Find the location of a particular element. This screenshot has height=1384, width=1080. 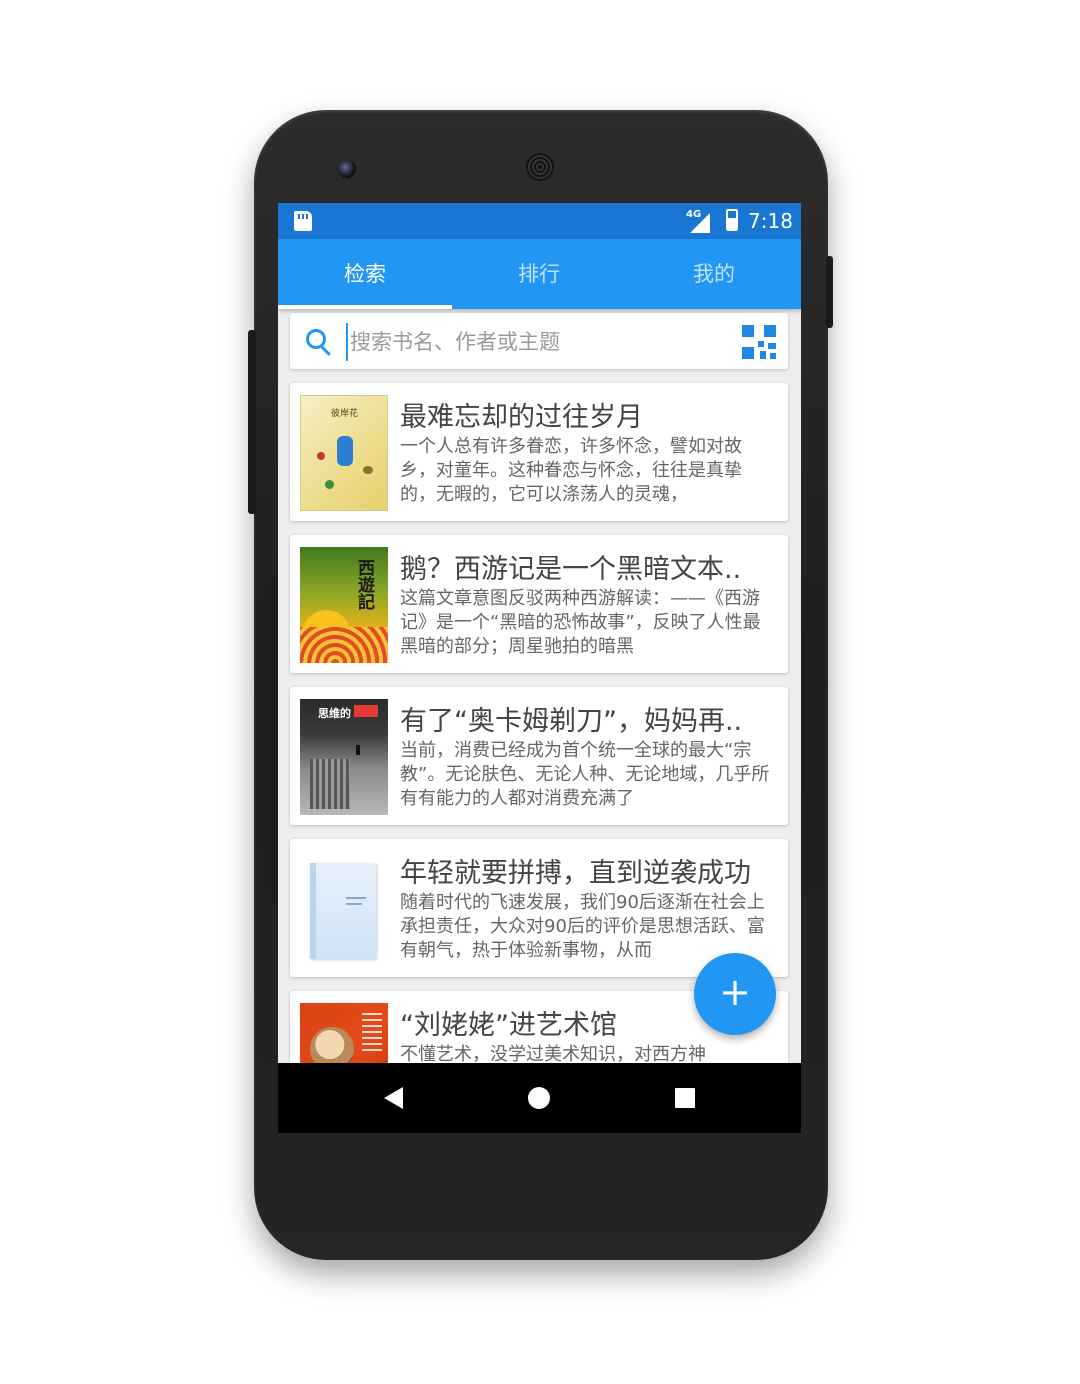

tab-mine: 我的 is located at coordinates (714, 274).